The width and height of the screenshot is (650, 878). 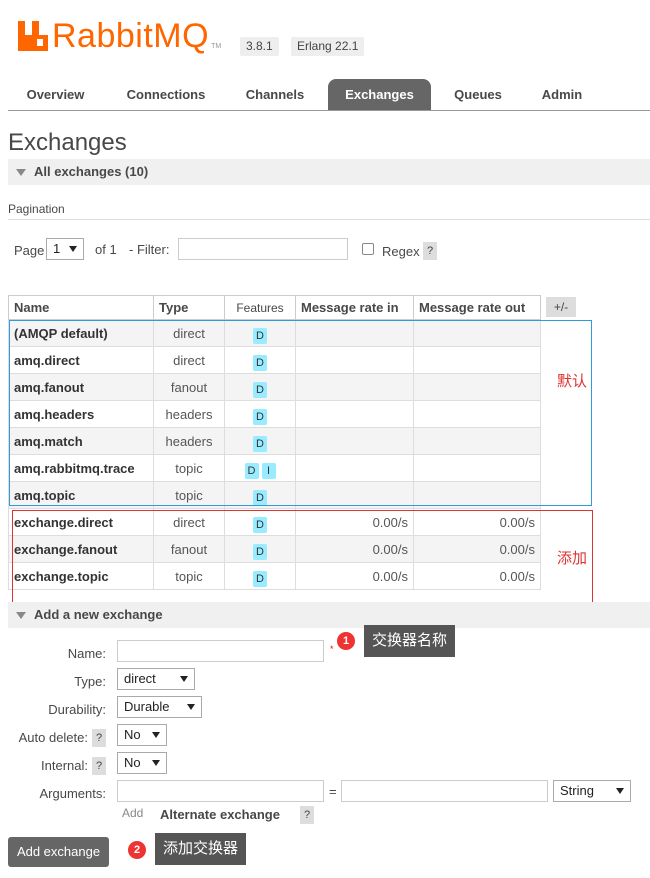 What do you see at coordinates (333, 791) in the screenshot?
I see `argument-equals: =` at bounding box center [333, 791].